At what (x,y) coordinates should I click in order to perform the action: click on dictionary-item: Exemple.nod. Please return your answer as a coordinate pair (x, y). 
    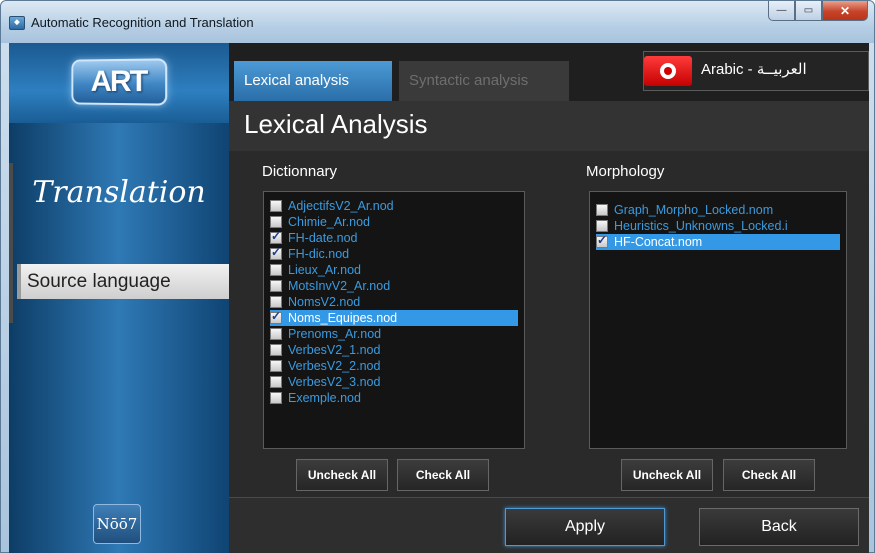
    Looking at the image, I should click on (394, 398).